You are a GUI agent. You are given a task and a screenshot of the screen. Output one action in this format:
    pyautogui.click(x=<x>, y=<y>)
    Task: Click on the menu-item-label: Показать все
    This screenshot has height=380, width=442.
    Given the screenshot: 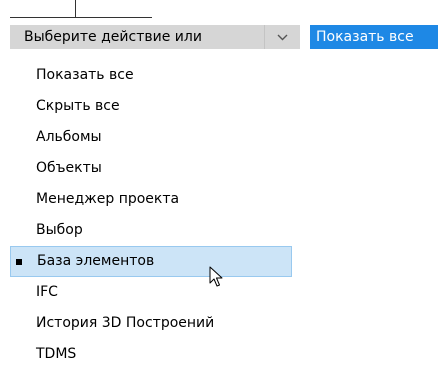 What is the action you would take?
    pyautogui.click(x=85, y=75)
    